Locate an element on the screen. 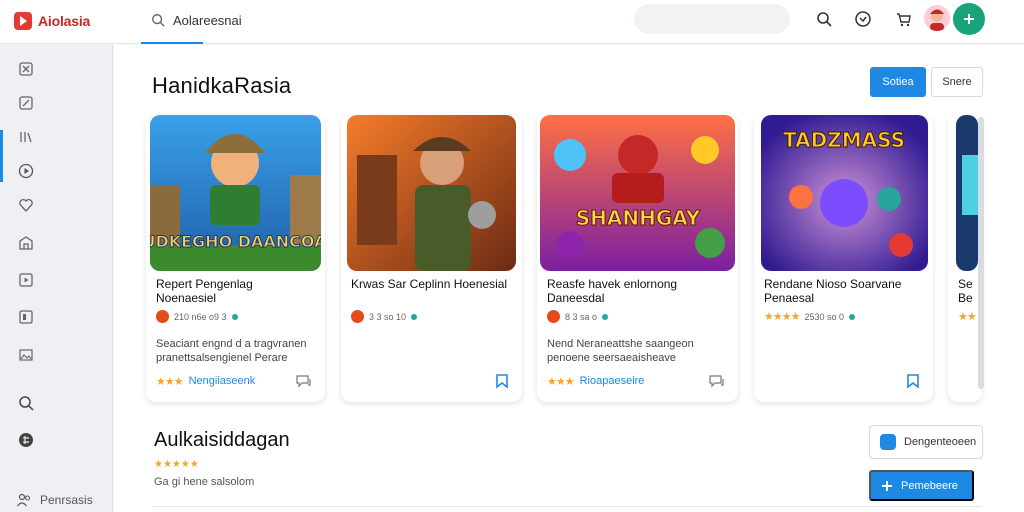 The image size is (1024, 512). game-card: Krwas Sar Ceplinn Hoenesial 3 3 so 10 is located at coordinates (431, 258).